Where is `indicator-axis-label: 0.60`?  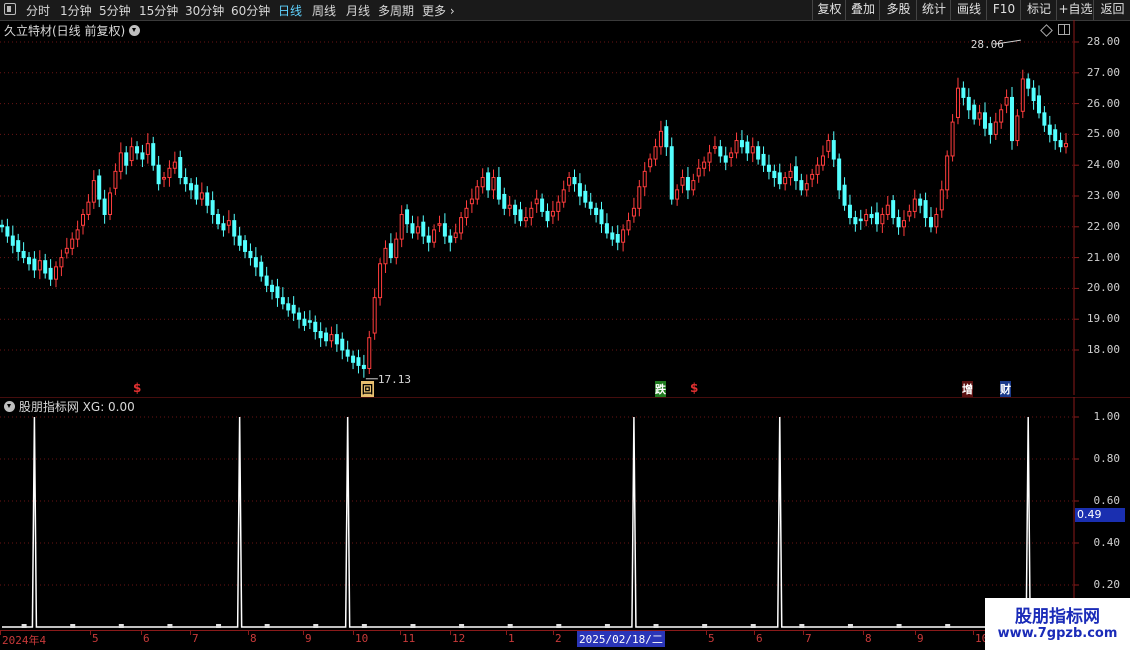 indicator-axis-label: 0.60 is located at coordinates (1107, 500).